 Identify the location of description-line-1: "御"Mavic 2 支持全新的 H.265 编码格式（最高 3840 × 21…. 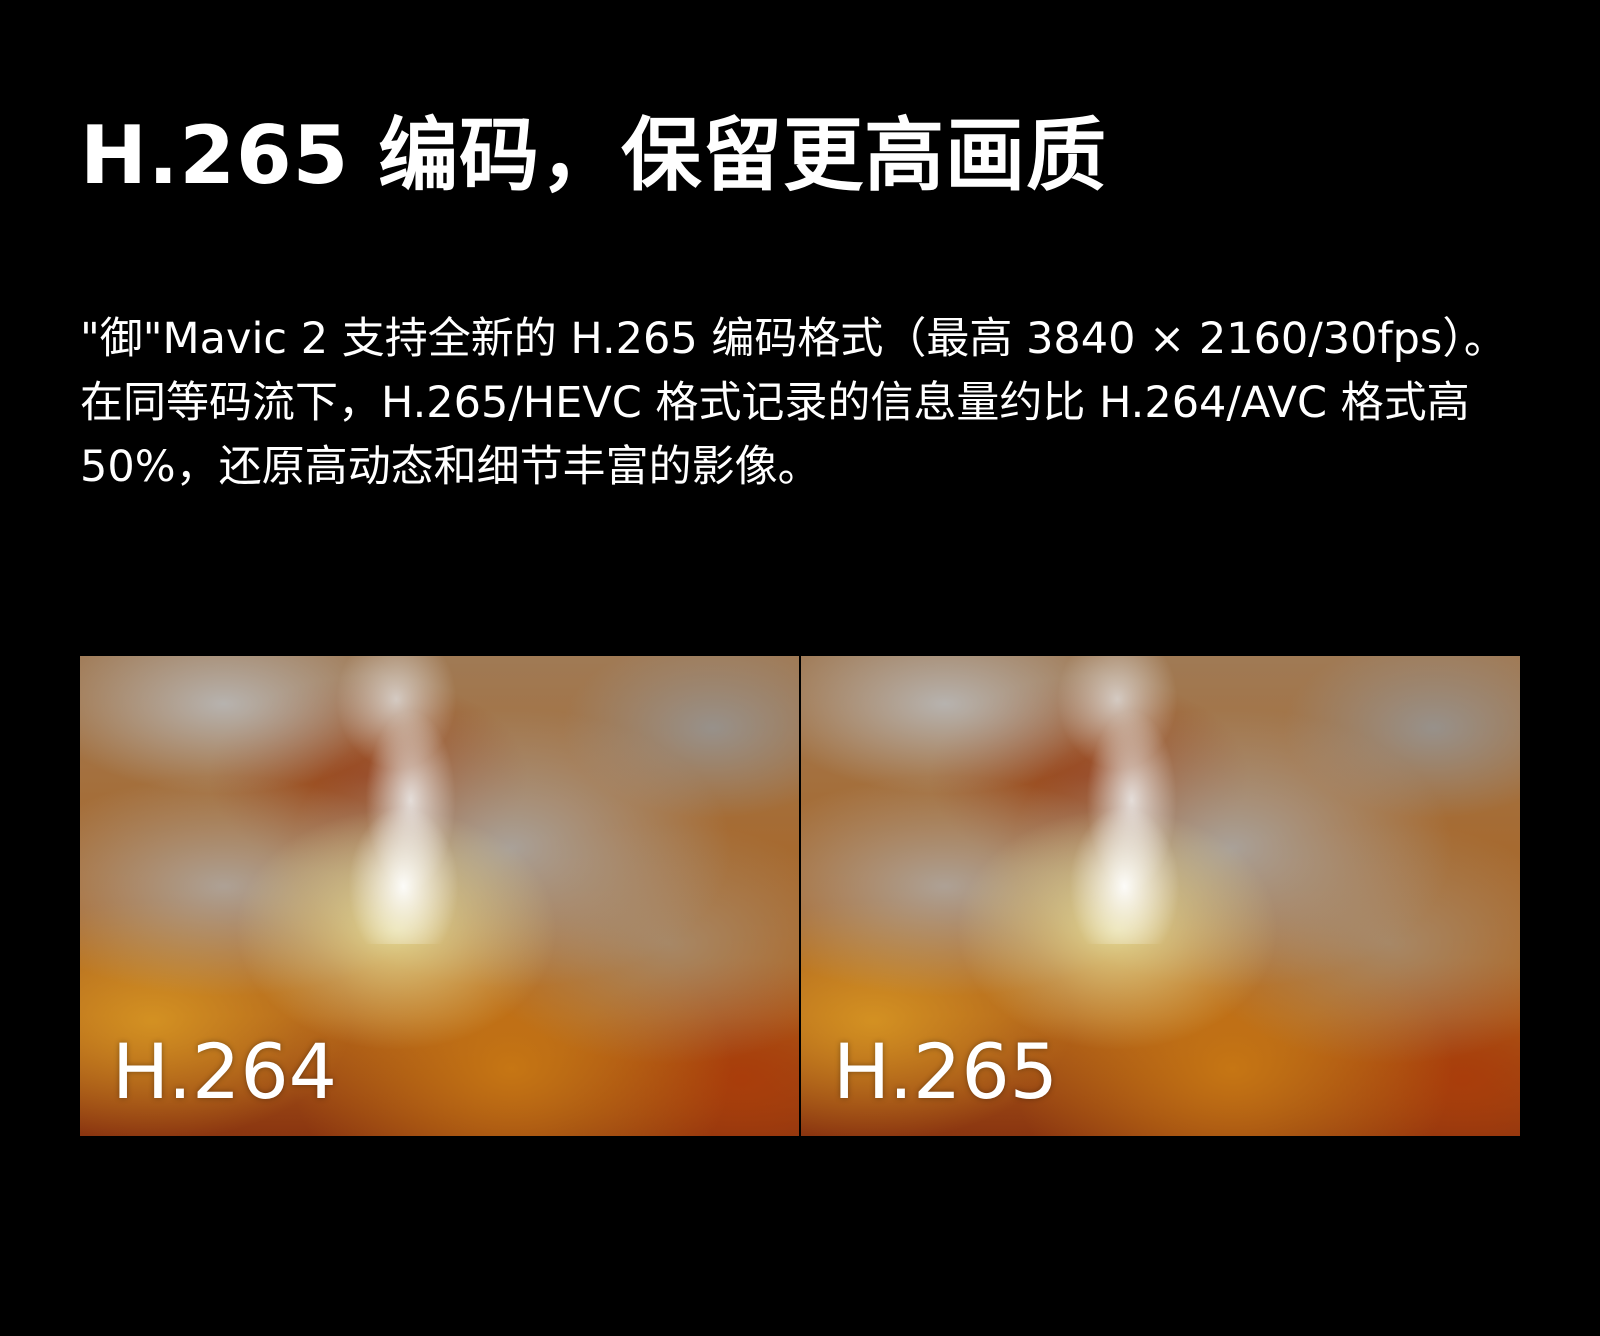
(793, 339).